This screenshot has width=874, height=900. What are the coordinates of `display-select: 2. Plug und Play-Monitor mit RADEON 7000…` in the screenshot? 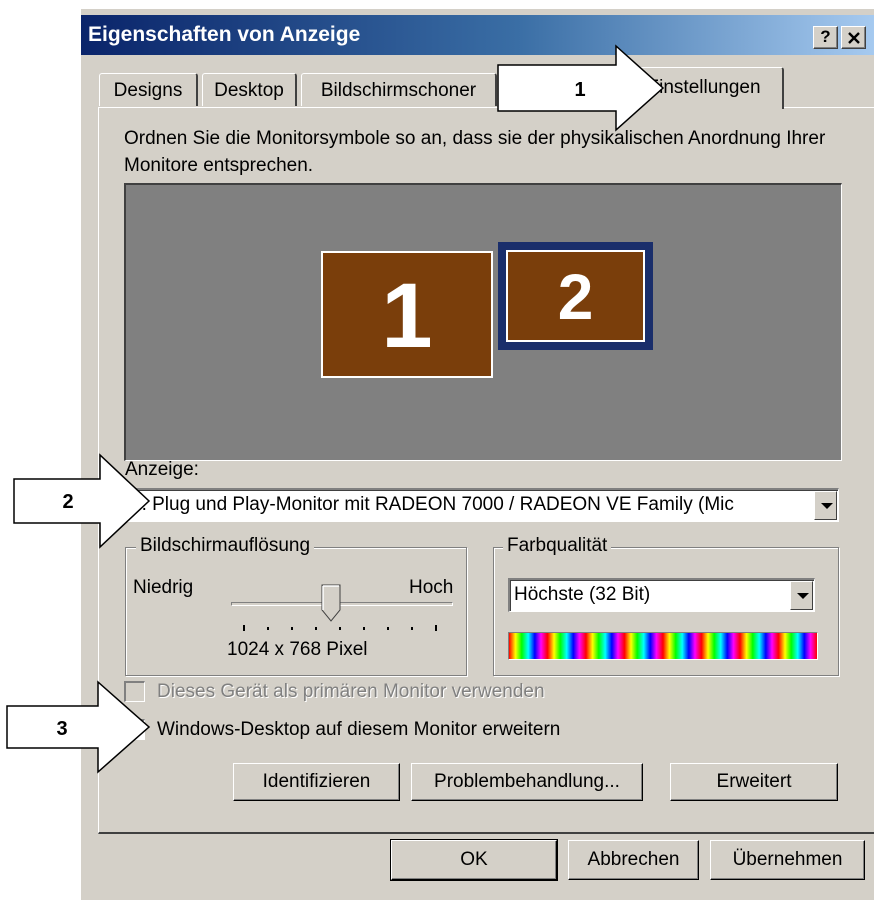 It's located at (482, 505).